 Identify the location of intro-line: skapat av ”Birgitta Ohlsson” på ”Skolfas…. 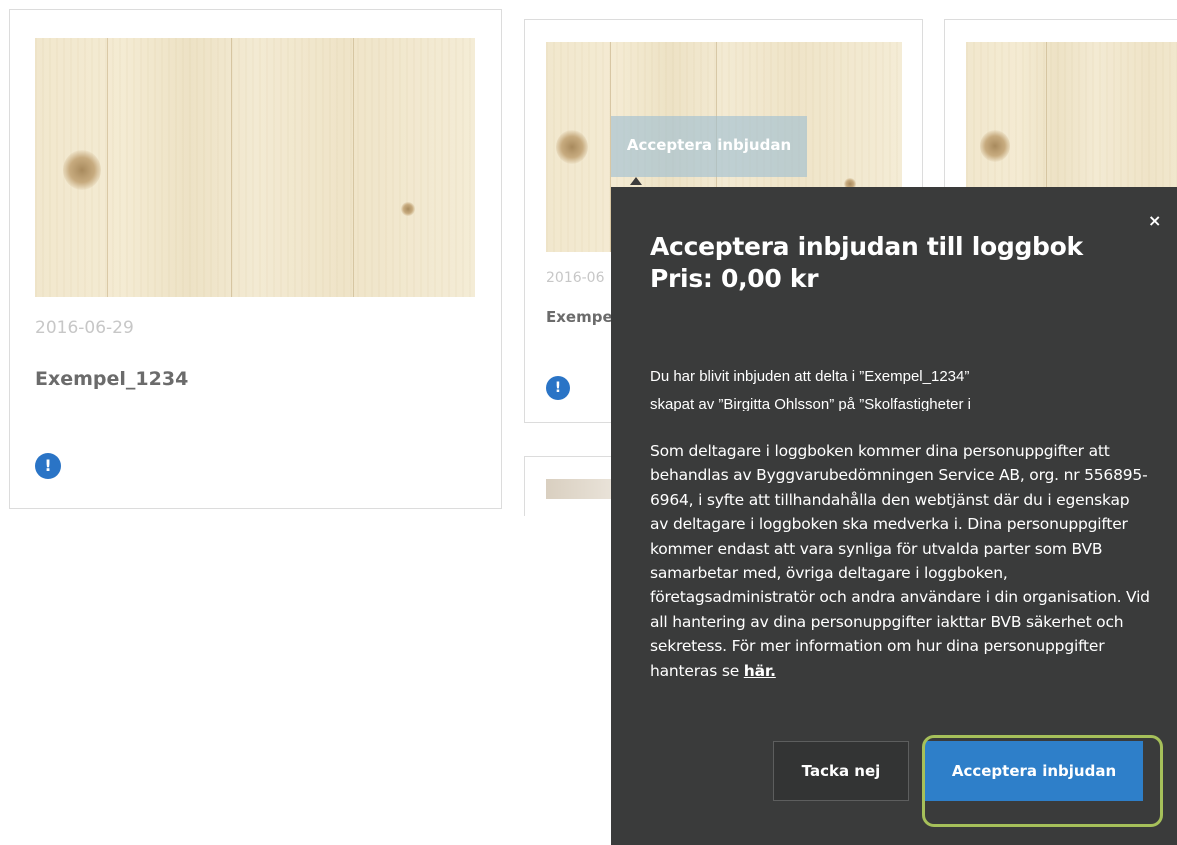
(810, 403).